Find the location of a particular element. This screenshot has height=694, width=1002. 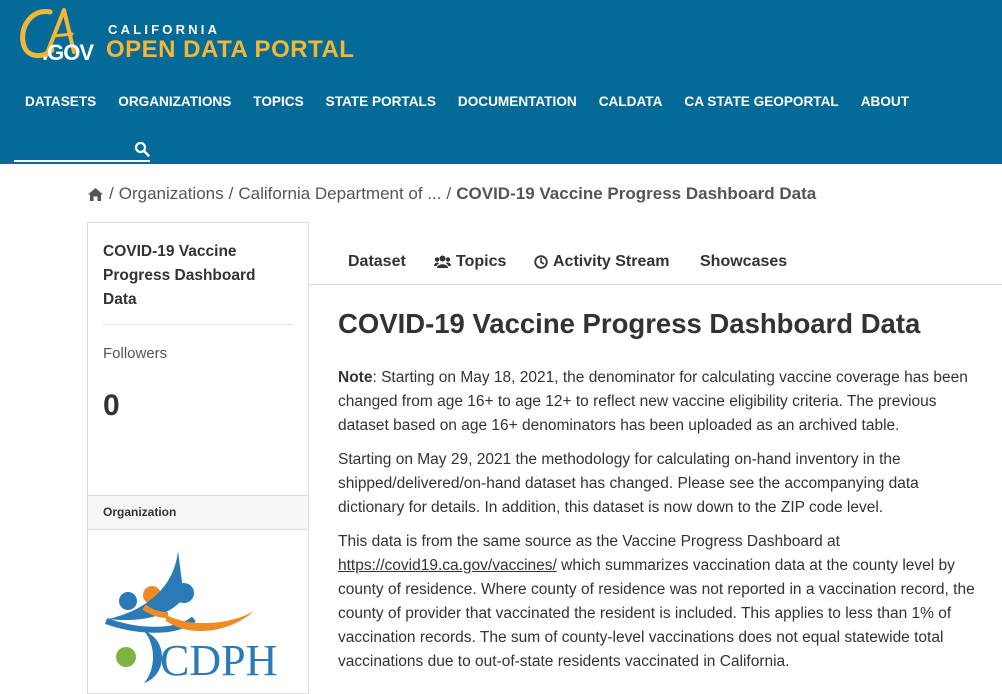

tab-dataset: Dataset is located at coordinates (377, 262).